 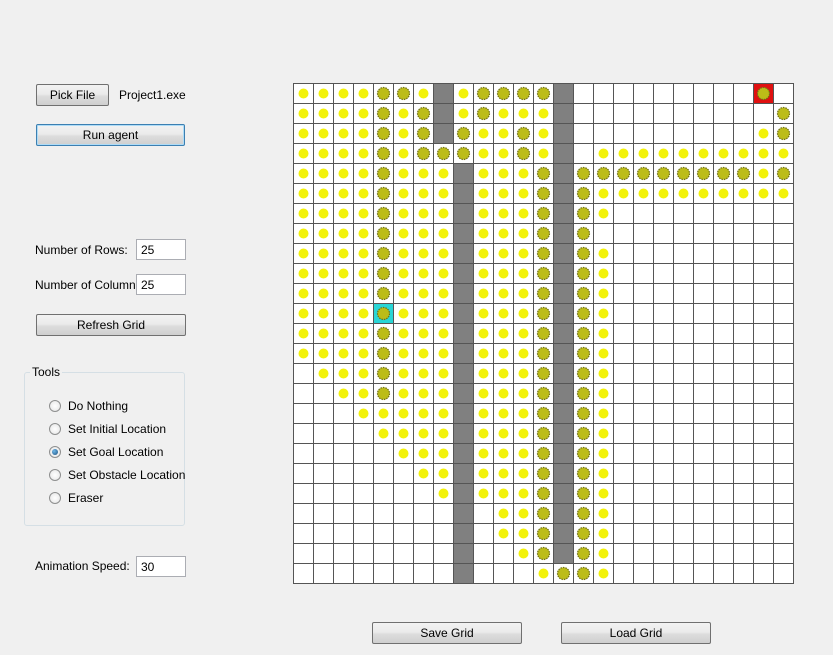 What do you see at coordinates (161, 284) in the screenshot?
I see `columns-input` at bounding box center [161, 284].